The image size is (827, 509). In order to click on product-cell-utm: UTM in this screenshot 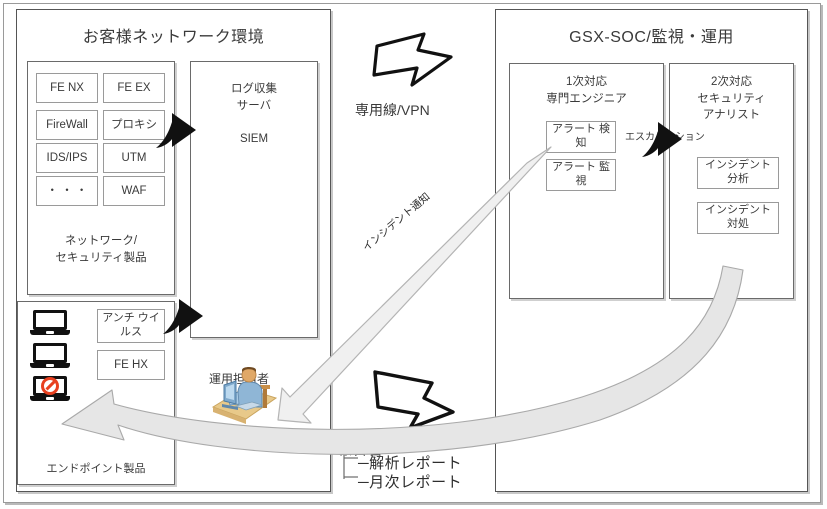, I will do `click(134, 158)`.